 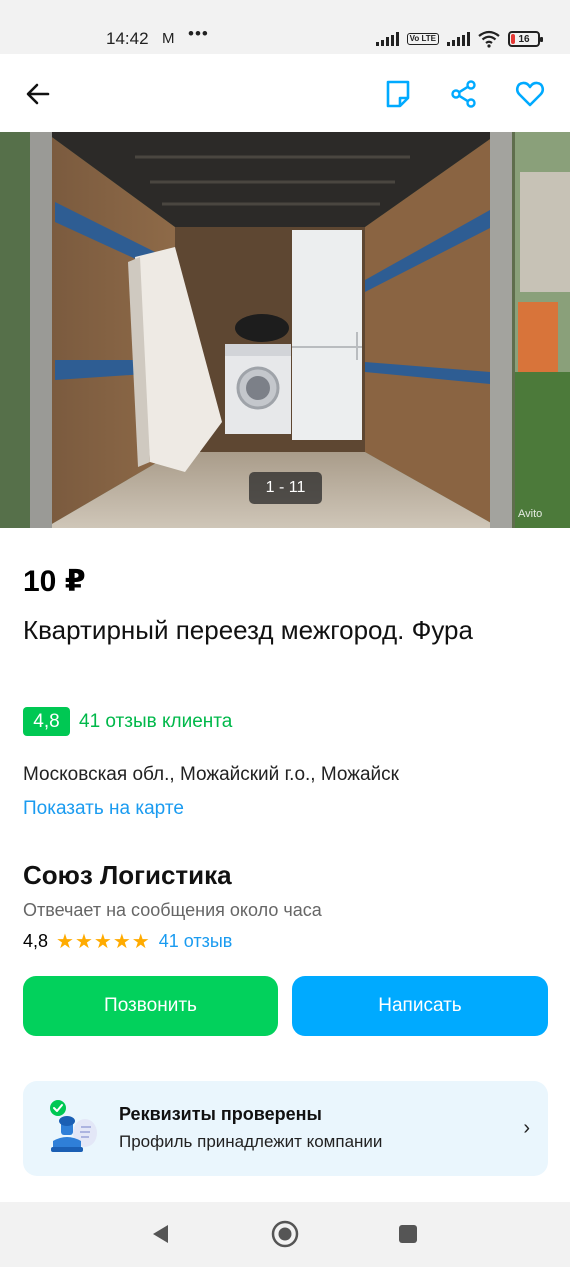 I want to click on star-rating-icon: ★★★★★, so click(x=103, y=942).